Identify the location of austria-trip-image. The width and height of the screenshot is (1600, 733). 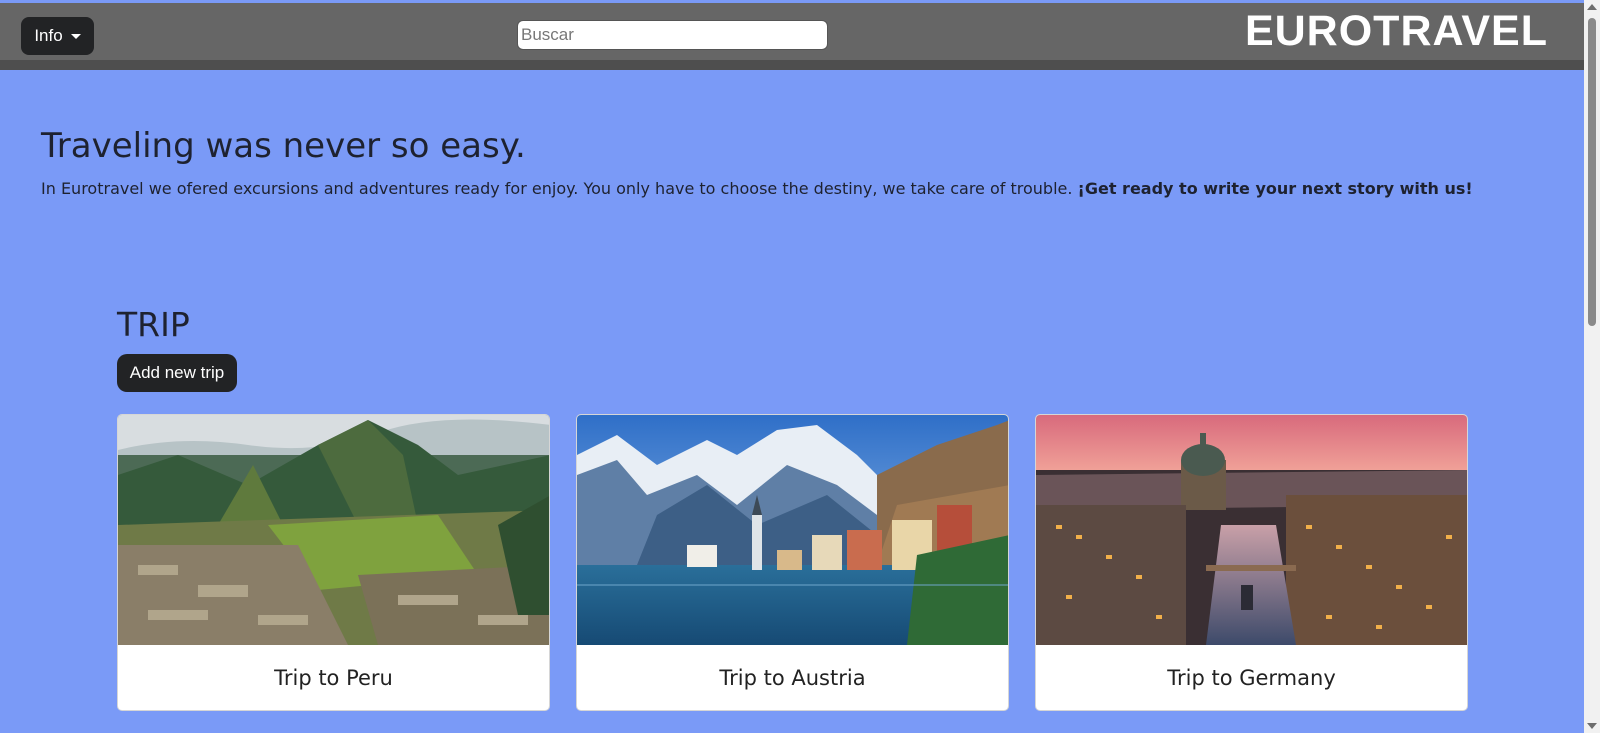
(792, 530).